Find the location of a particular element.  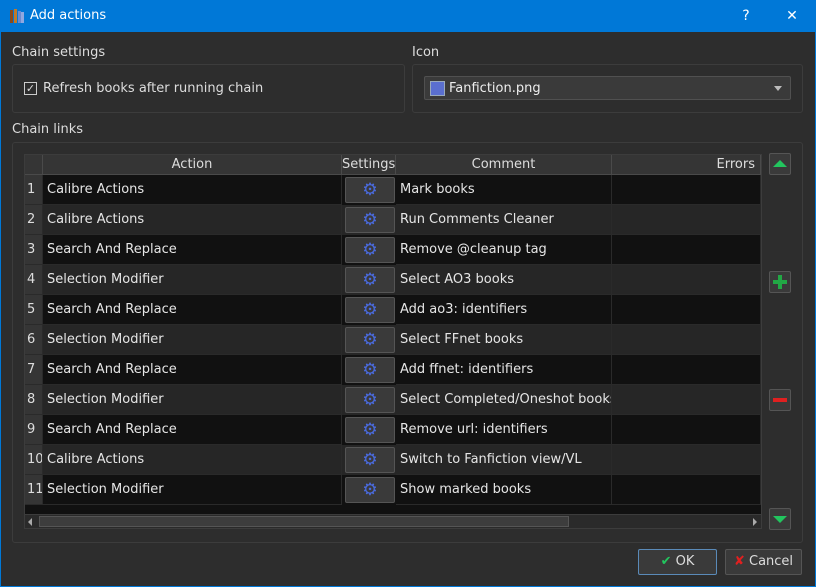

help-button: ? is located at coordinates (746, 16).